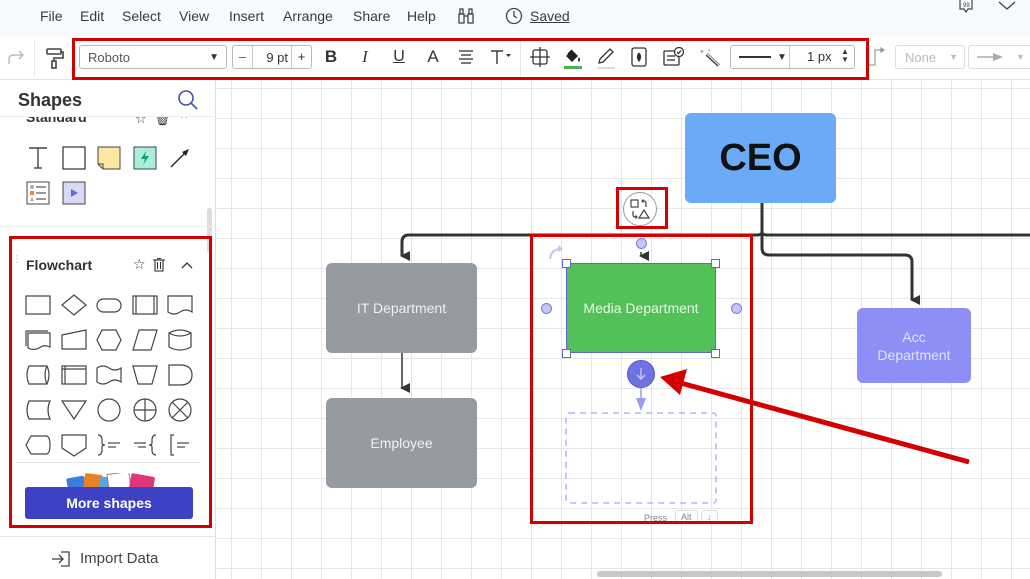 The width and height of the screenshot is (1030, 579). I want to click on connector-ceo-right, so click(895, 234).